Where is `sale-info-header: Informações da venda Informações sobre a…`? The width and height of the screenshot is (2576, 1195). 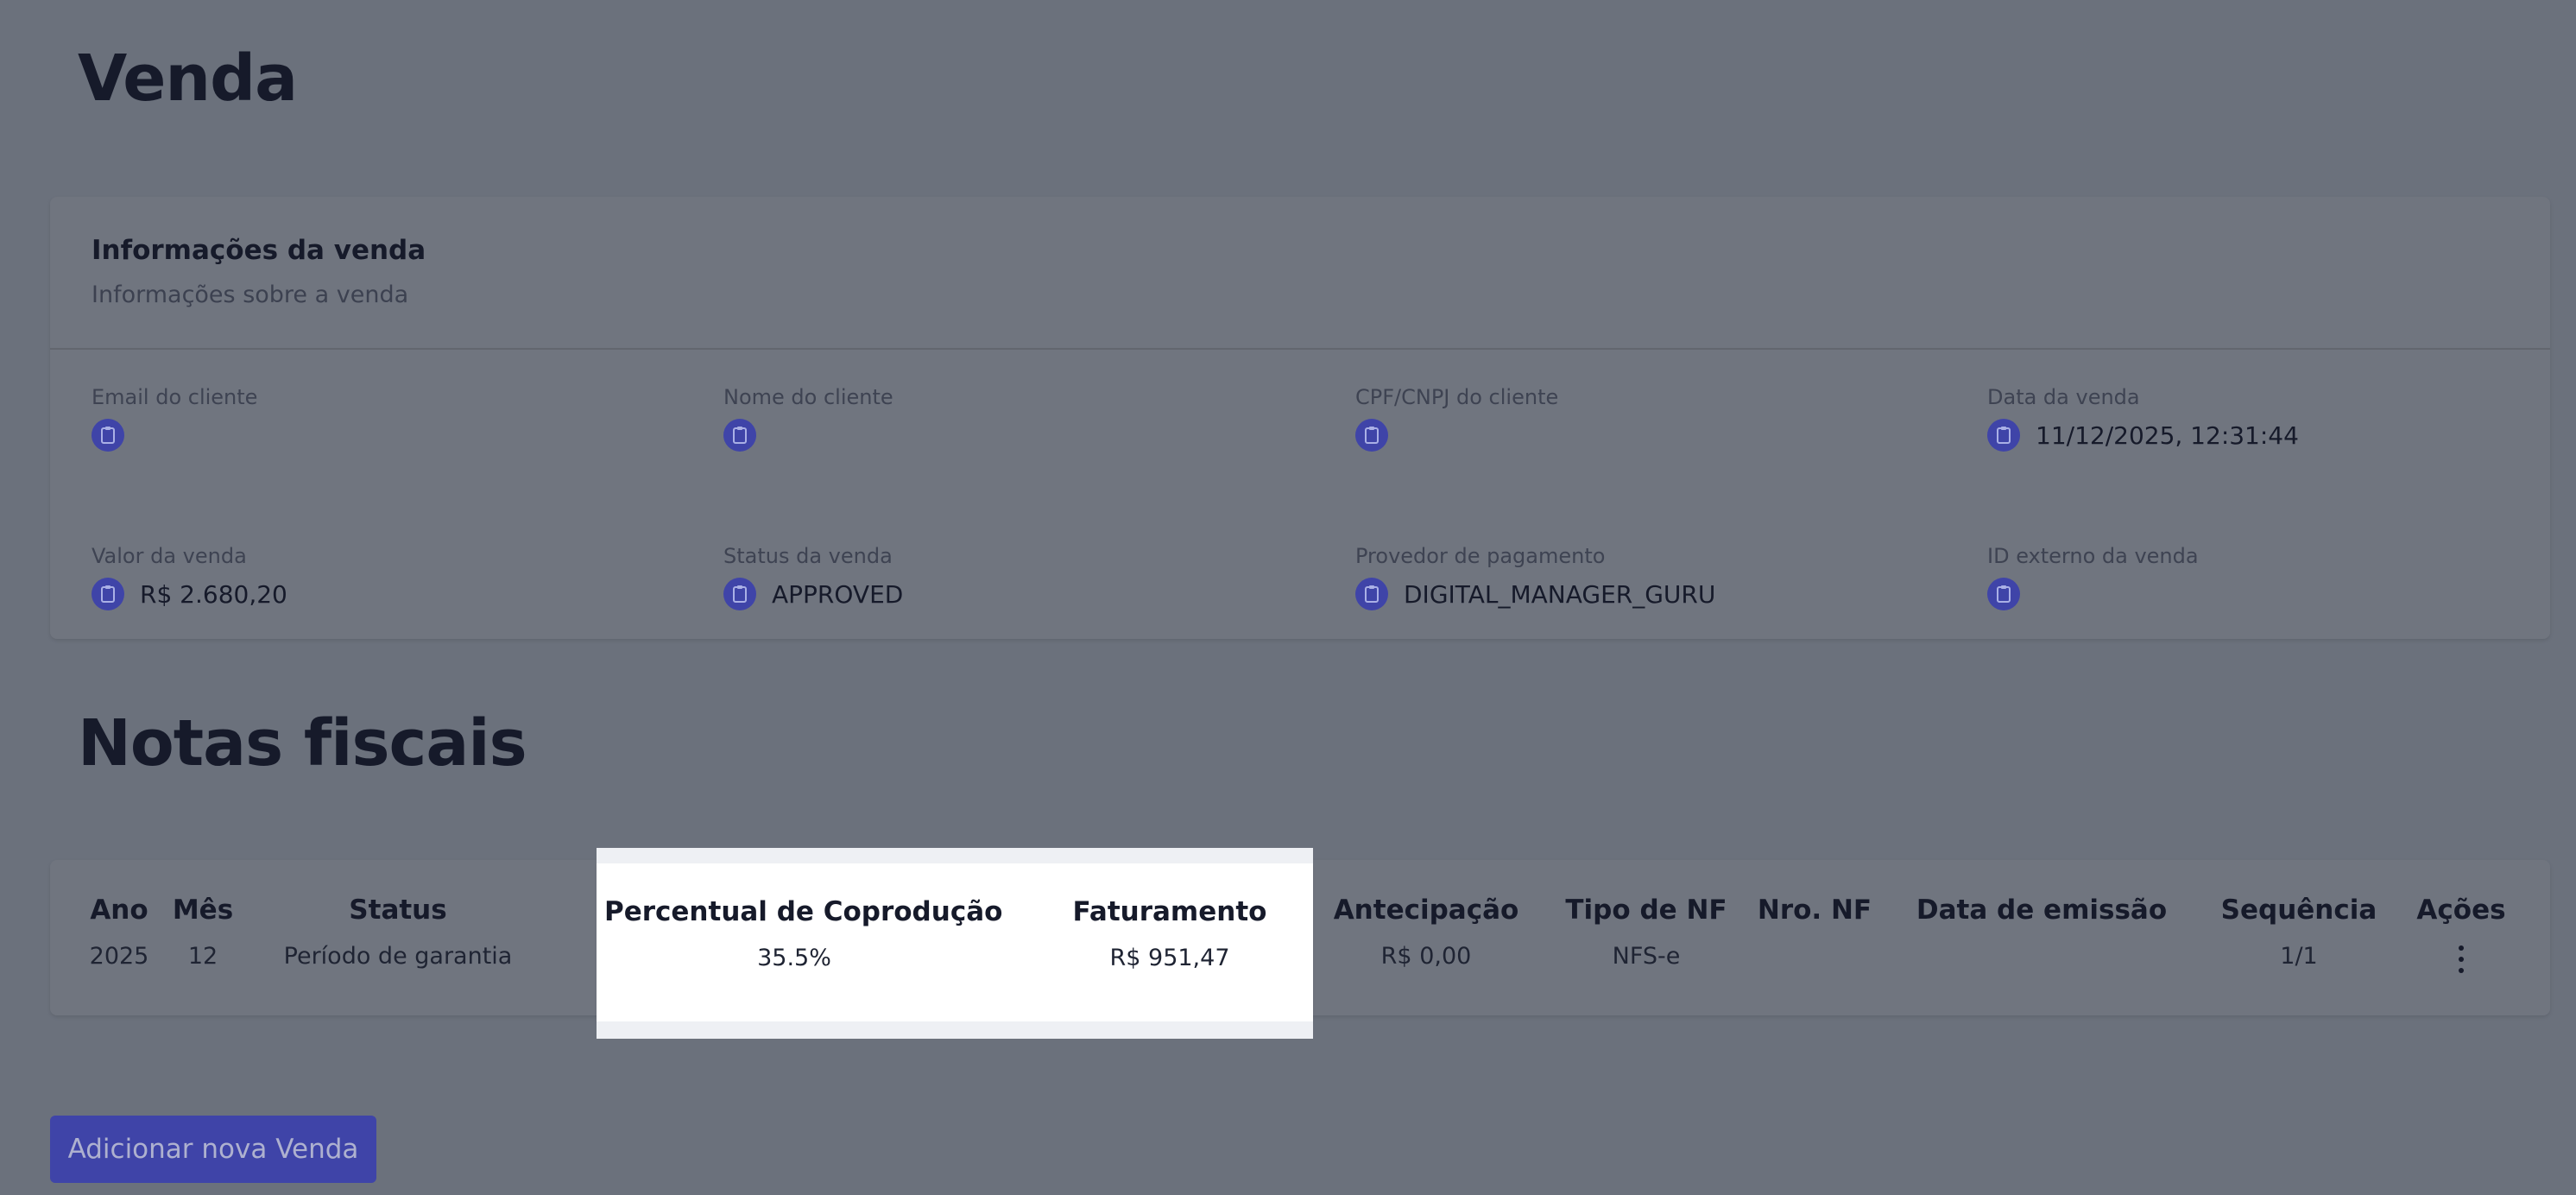
sale-info-header: Informações da venda Informações sobre a… is located at coordinates (259, 271).